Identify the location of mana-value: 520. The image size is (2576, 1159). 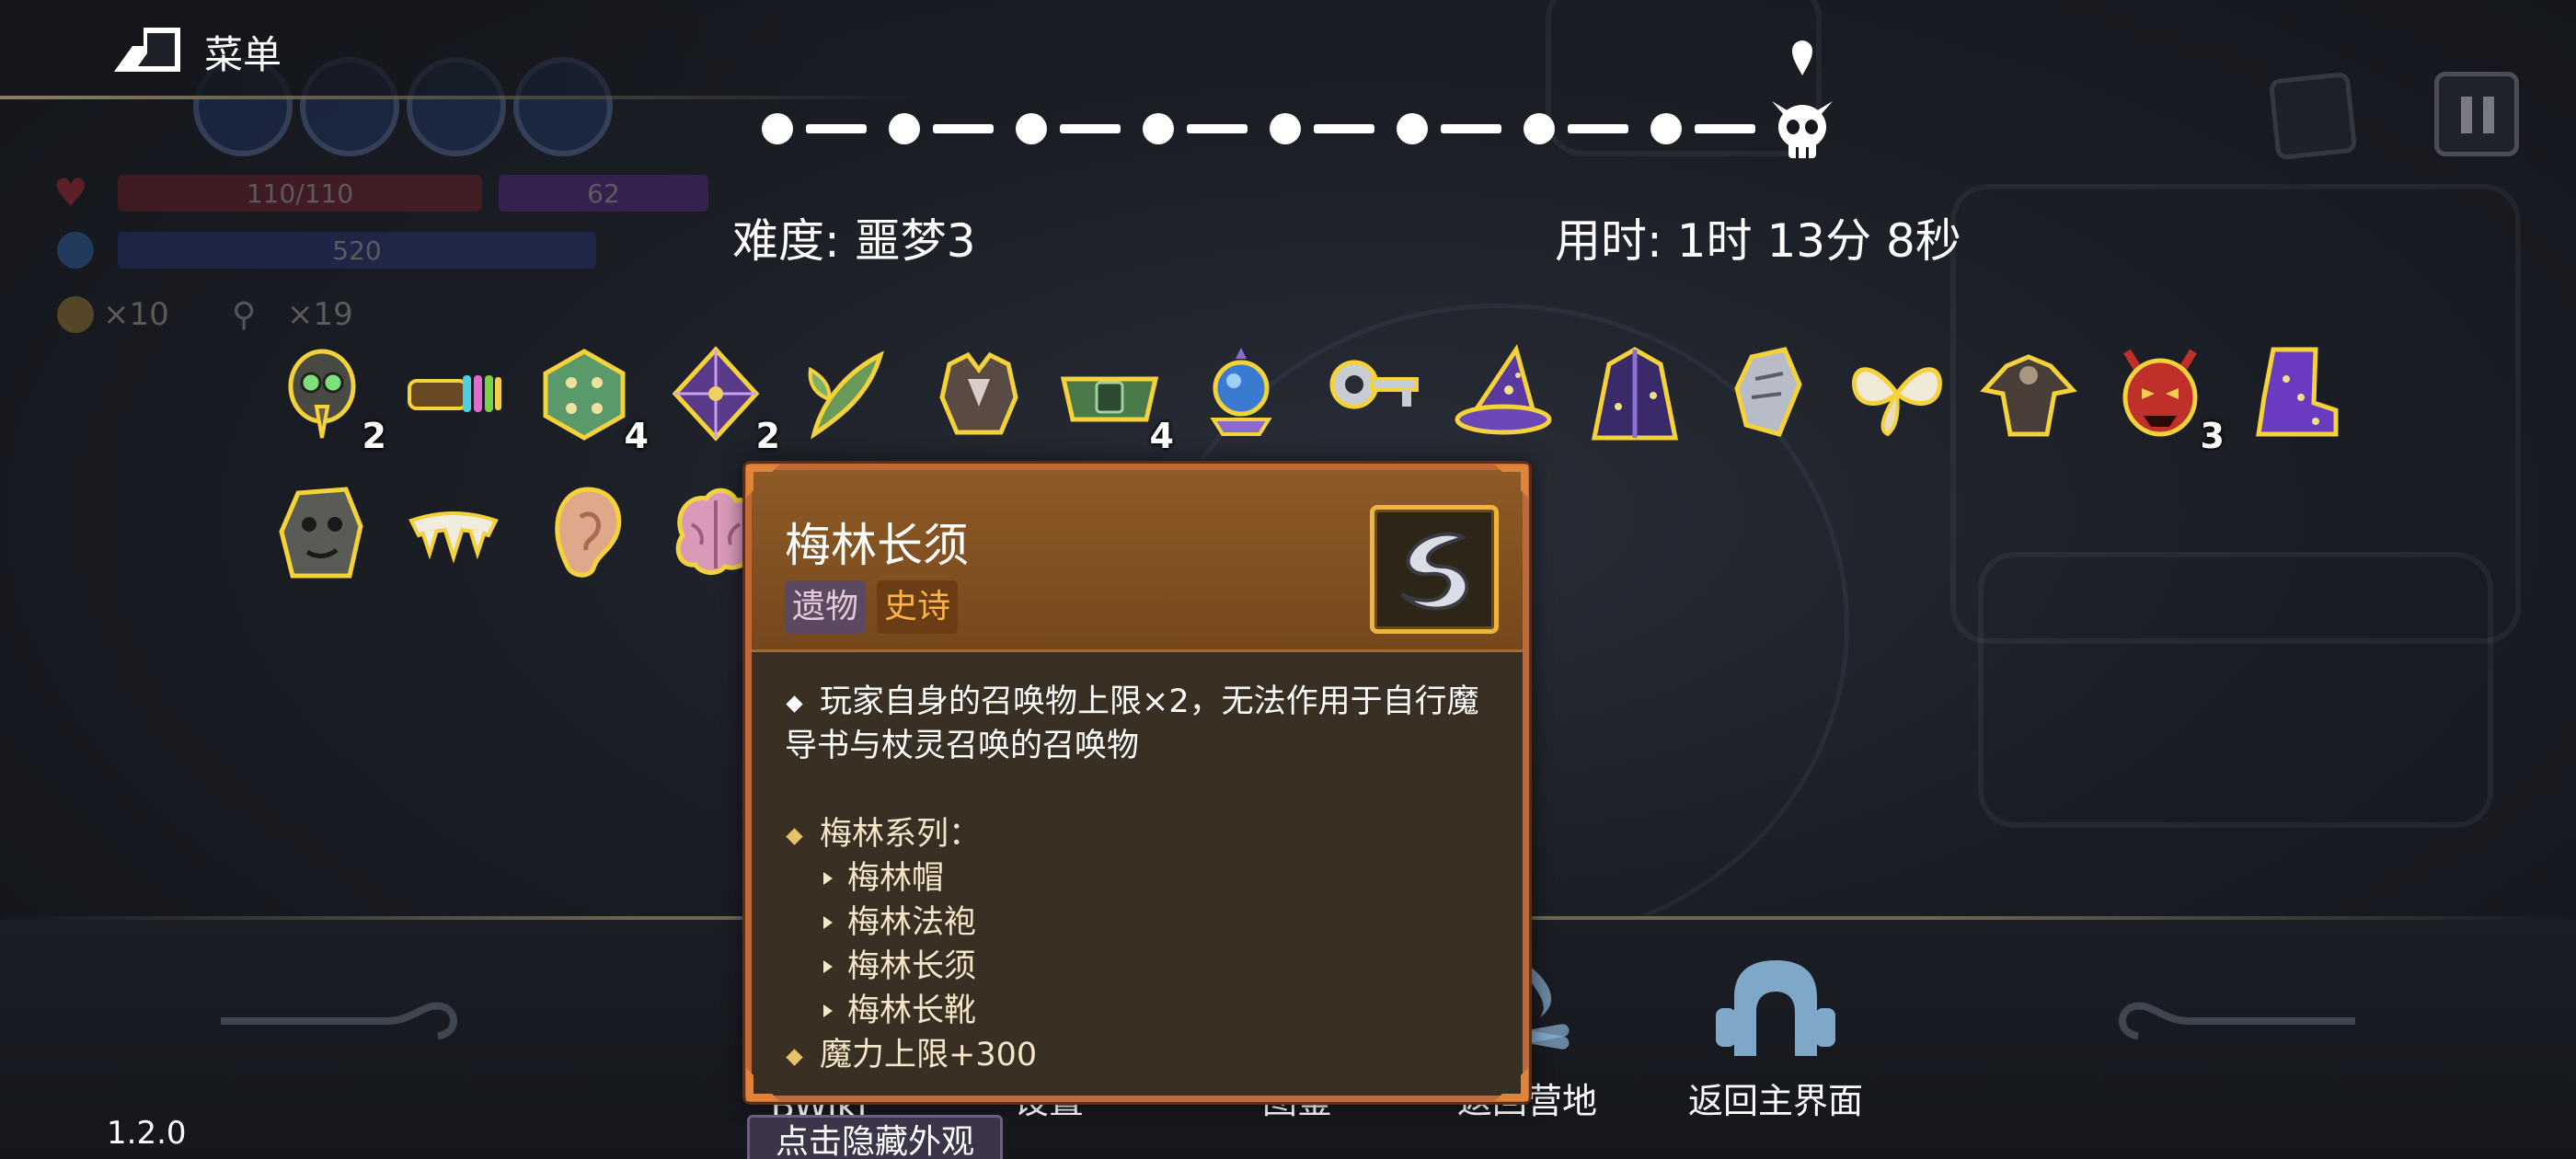
(357, 250).